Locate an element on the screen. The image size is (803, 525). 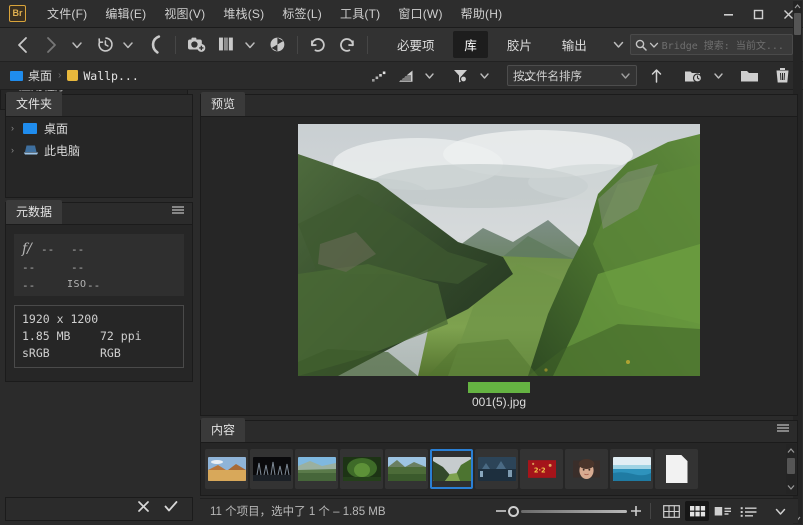
image-colormode: RGB is located at coordinates (110, 353).